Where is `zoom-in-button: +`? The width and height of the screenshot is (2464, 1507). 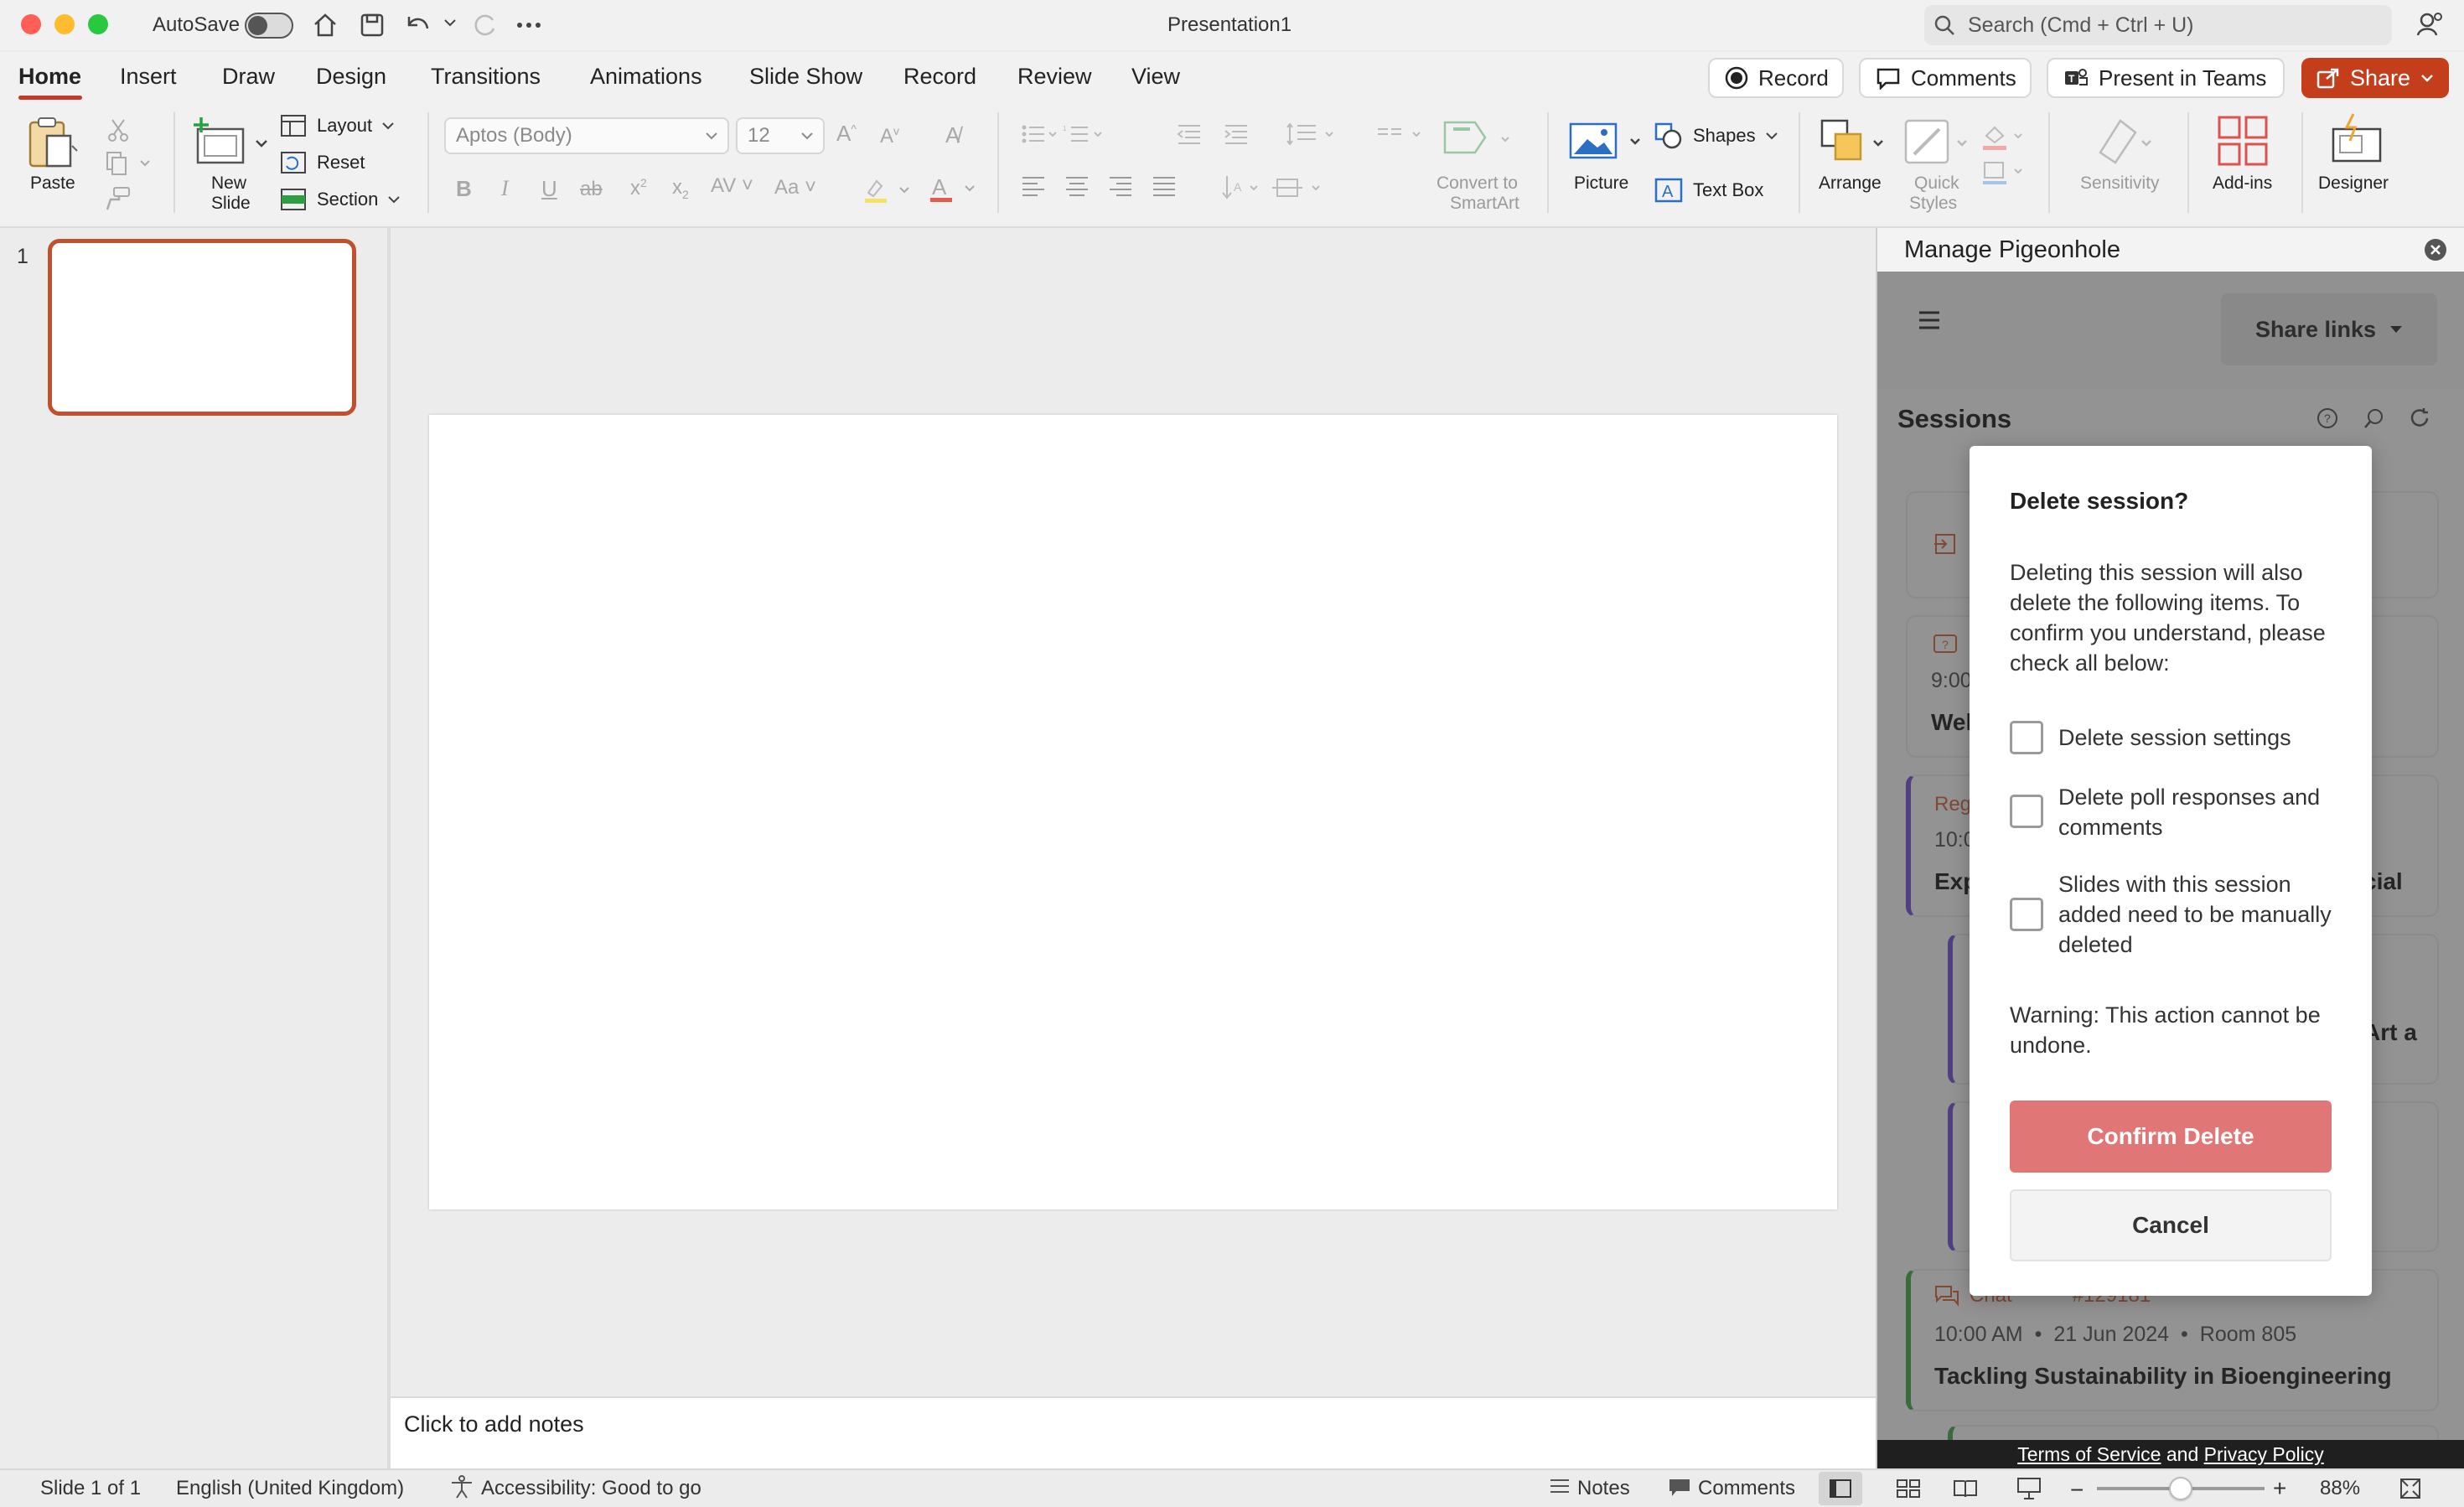
zoom-in-button: + is located at coordinates (2279, 1488).